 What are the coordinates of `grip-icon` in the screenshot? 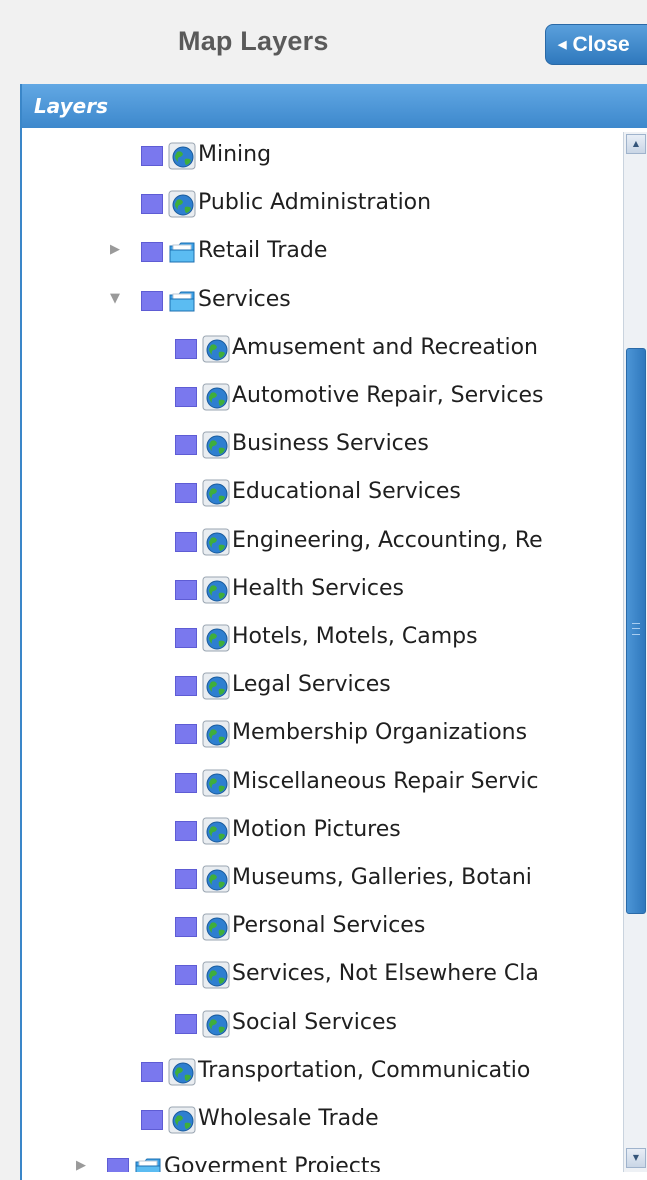 It's located at (636, 629).